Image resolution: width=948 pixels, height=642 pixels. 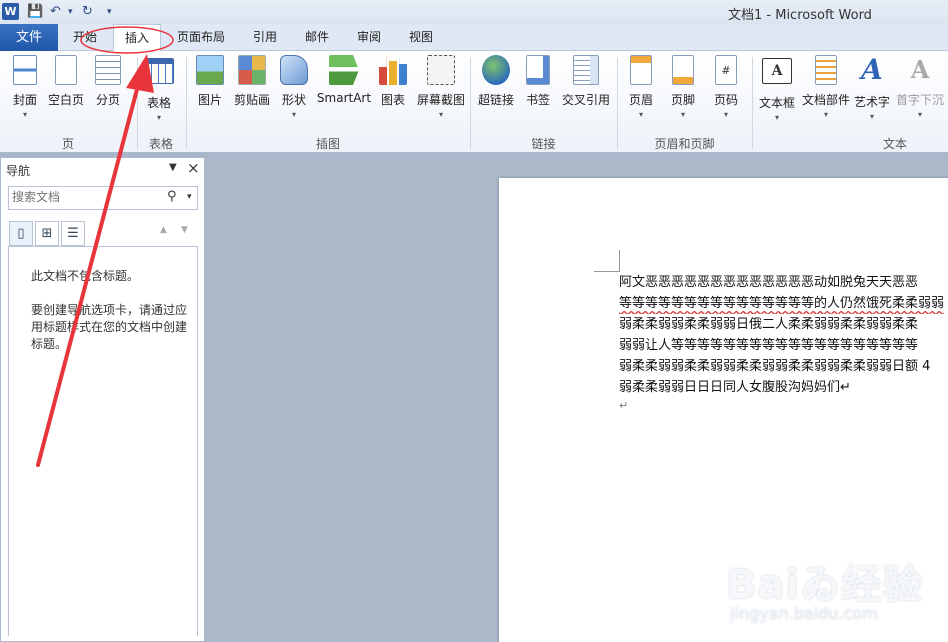 I want to click on smartart-button: SmartArt, so click(x=344, y=80).